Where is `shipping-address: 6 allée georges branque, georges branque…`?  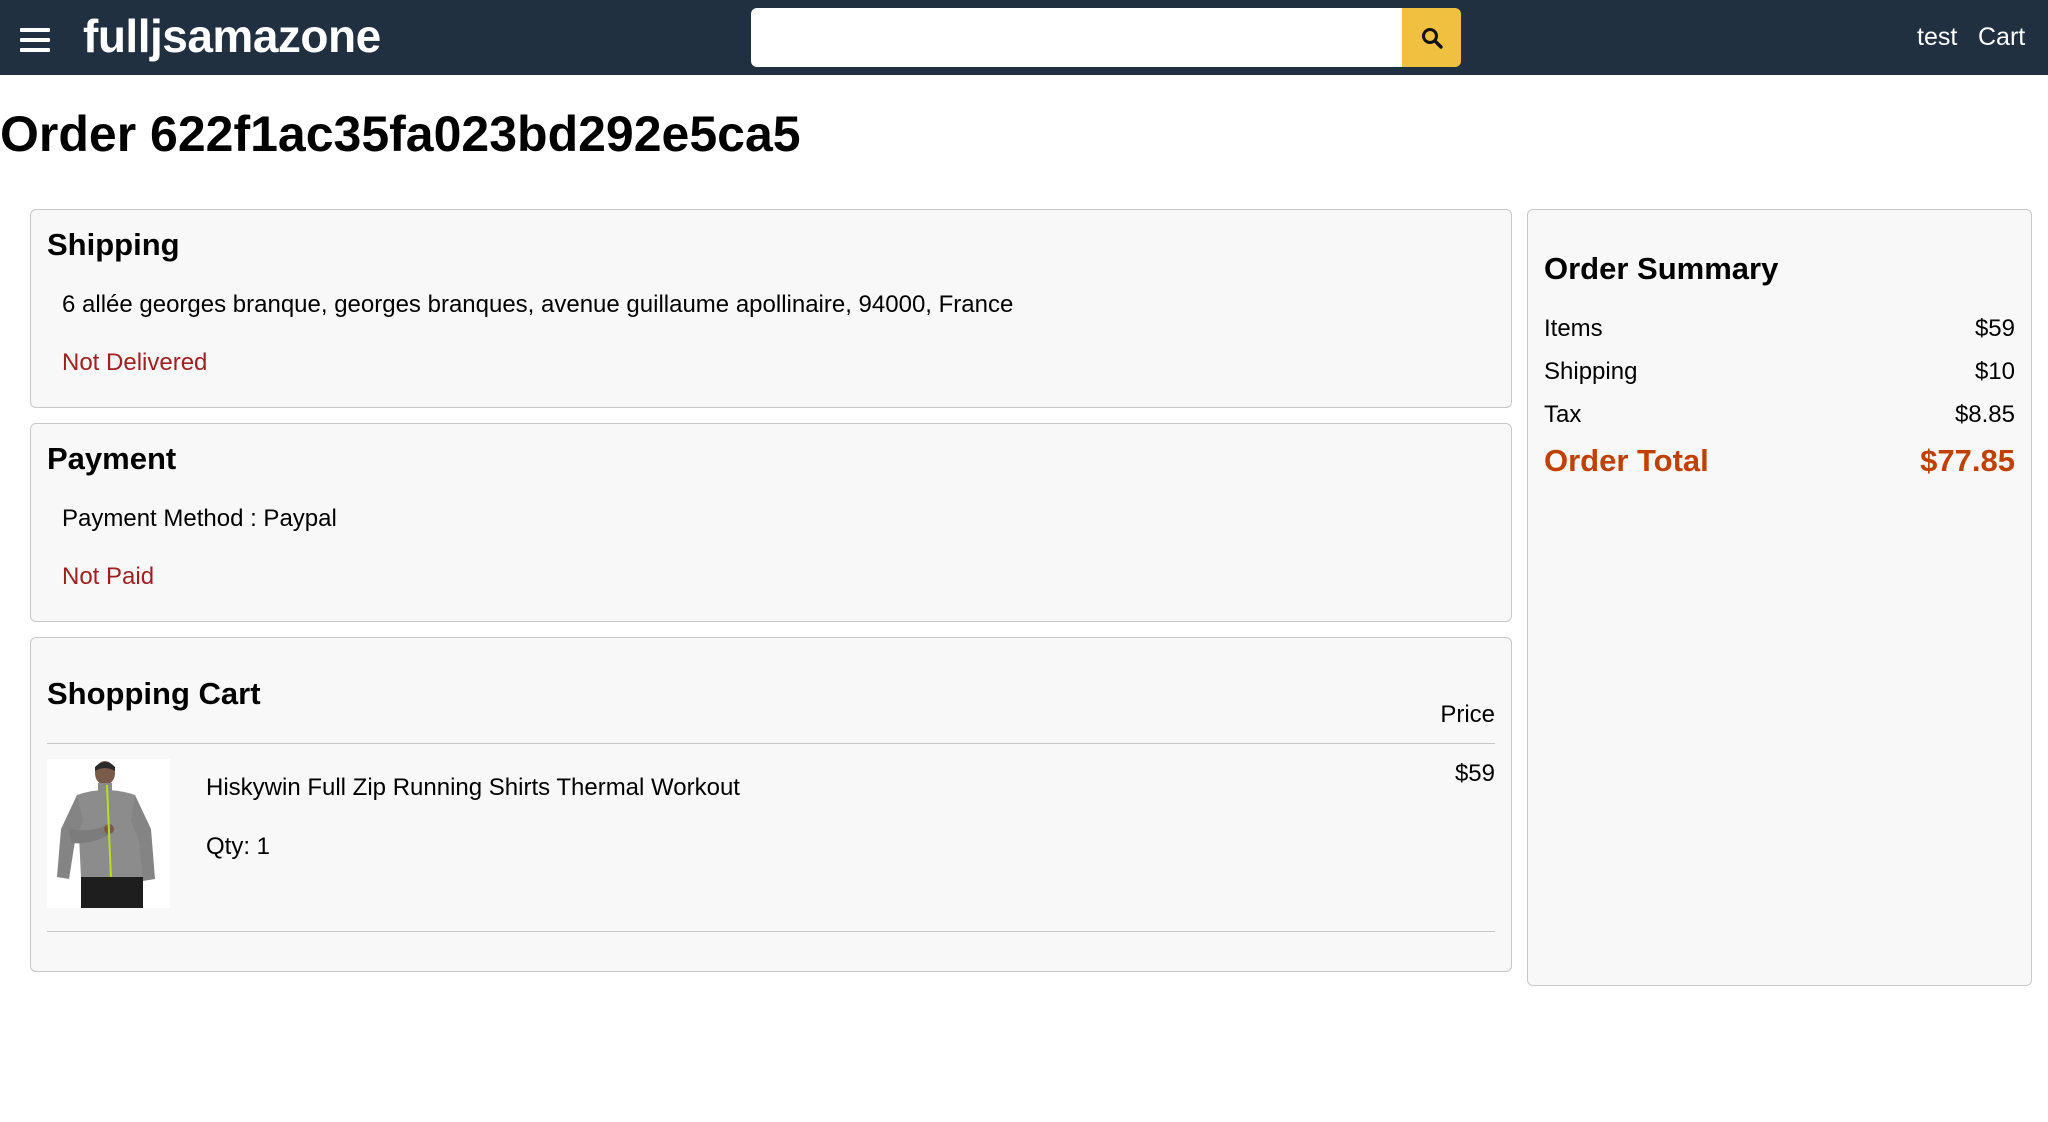
shipping-address: 6 allée georges branque, georges branque… is located at coordinates (538, 304).